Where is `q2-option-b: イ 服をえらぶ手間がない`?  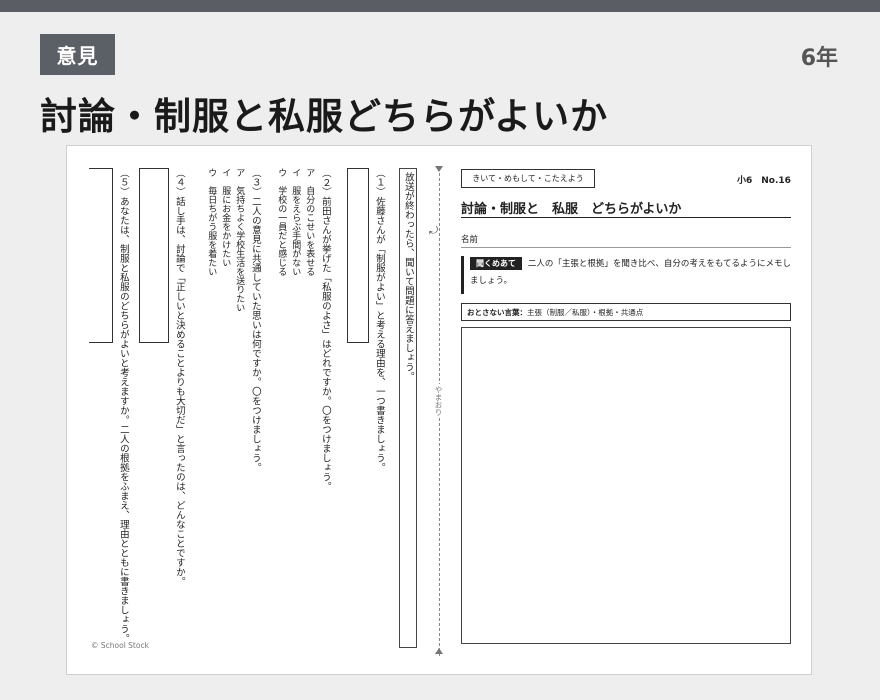
q2-option-b: イ 服をえらぶ手間がない is located at coordinates (295, 222).